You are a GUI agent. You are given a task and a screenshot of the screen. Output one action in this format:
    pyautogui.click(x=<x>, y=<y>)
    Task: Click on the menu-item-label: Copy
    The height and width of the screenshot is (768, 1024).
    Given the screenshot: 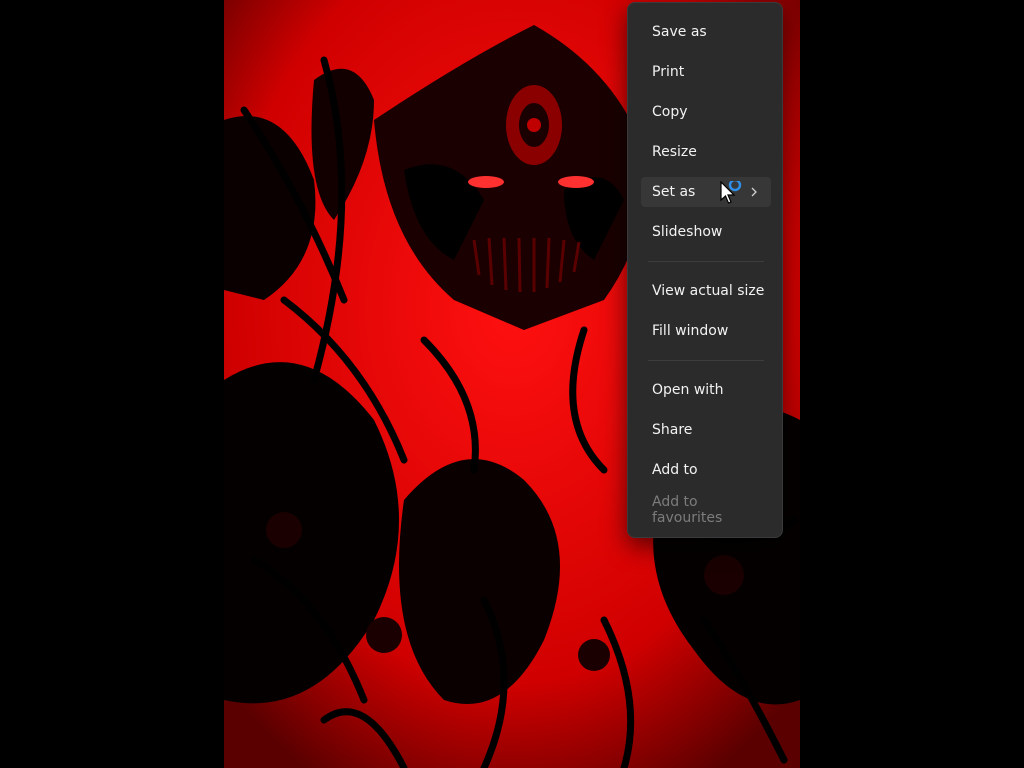 What is the action you would take?
    pyautogui.click(x=670, y=112)
    